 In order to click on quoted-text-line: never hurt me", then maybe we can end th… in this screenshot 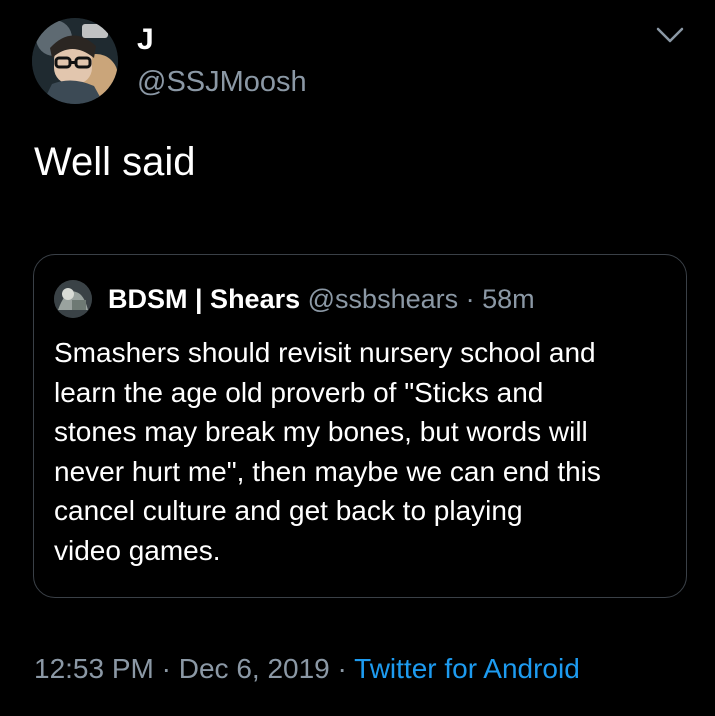, I will do `click(327, 471)`.